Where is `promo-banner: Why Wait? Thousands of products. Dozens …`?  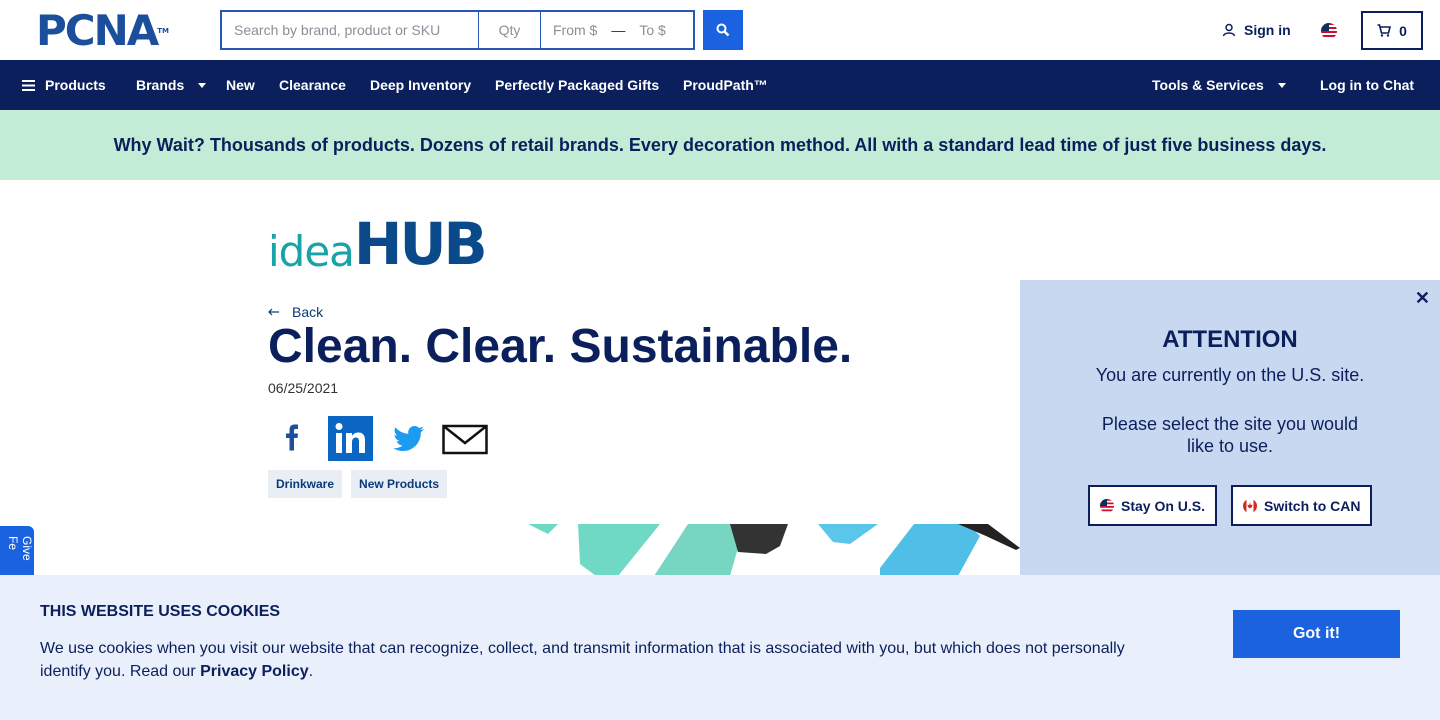 promo-banner: Why Wait? Thousands of products. Dozens … is located at coordinates (720, 145).